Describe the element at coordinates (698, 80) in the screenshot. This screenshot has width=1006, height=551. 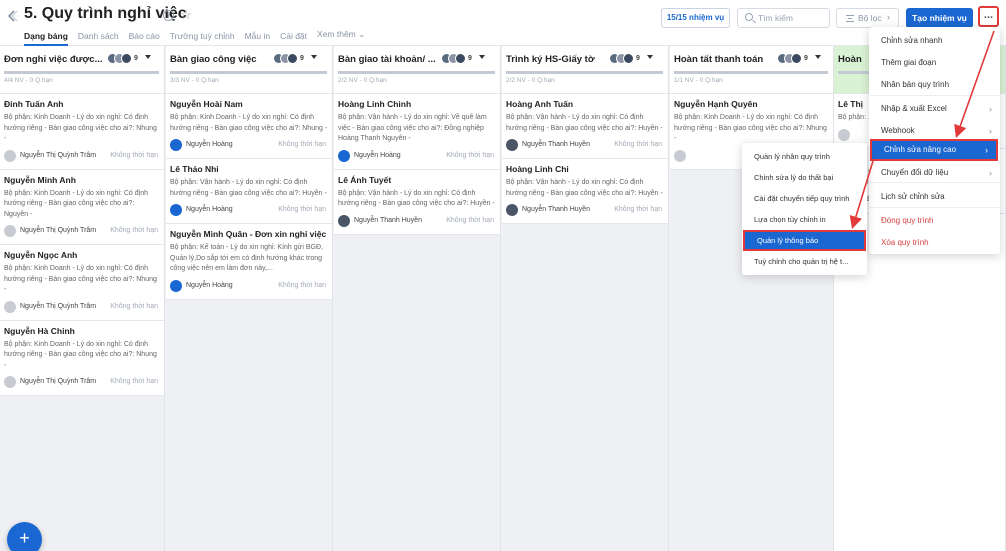
I see `column-meta: 1/1 NV - 0 Q.hạn` at that location.